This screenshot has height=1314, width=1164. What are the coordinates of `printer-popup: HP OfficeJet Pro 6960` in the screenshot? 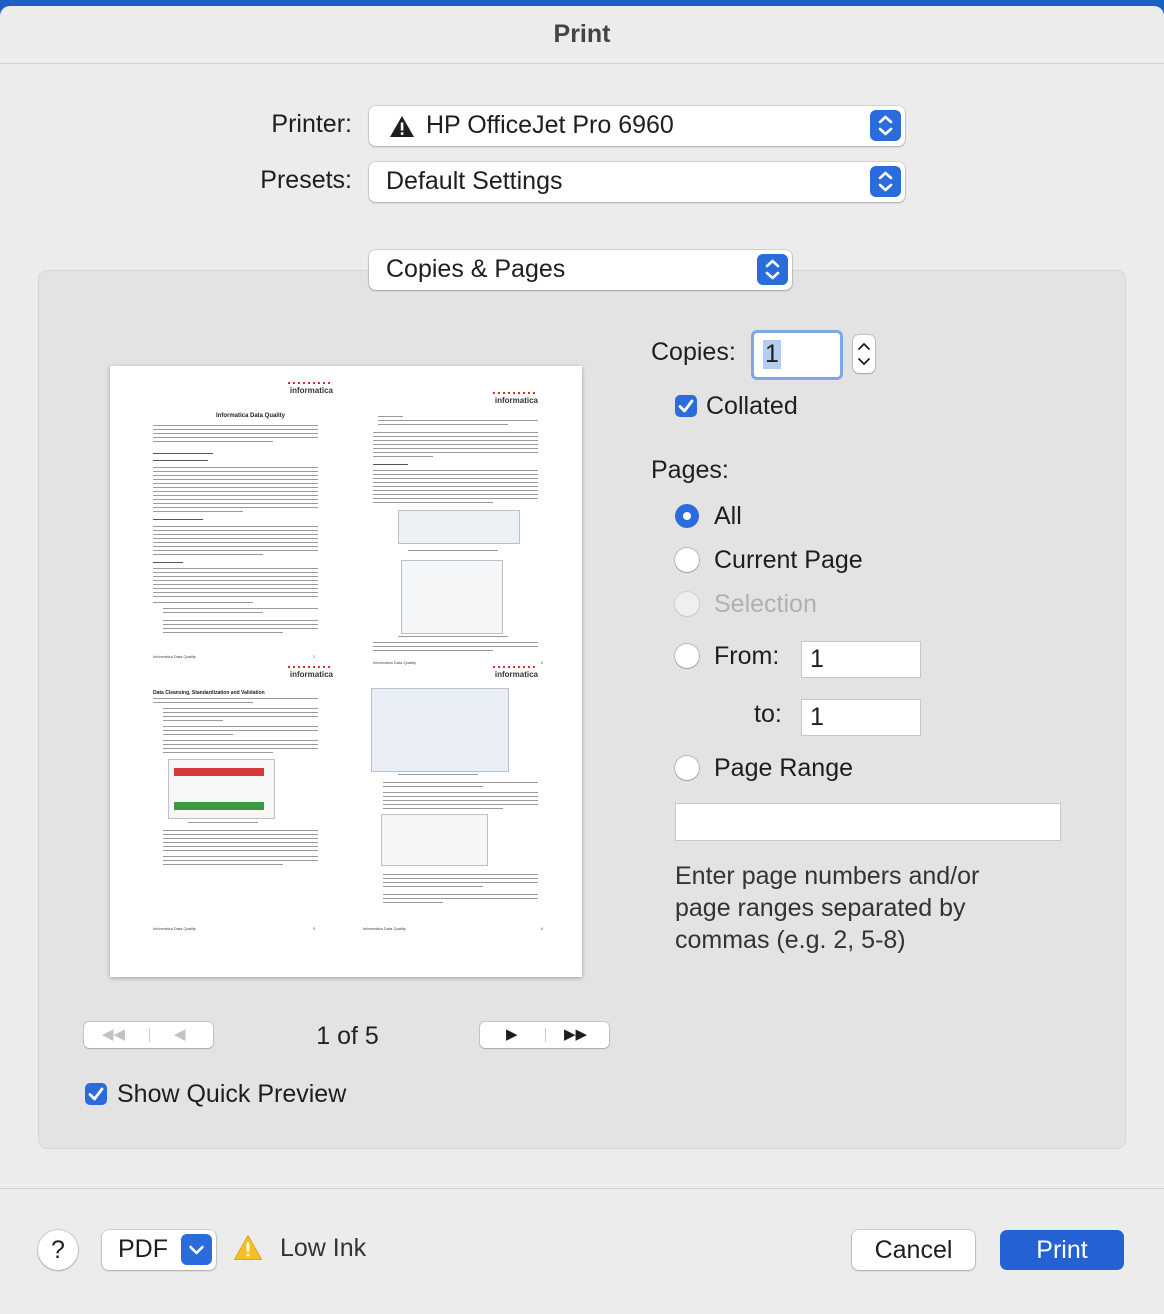 It's located at (637, 126).